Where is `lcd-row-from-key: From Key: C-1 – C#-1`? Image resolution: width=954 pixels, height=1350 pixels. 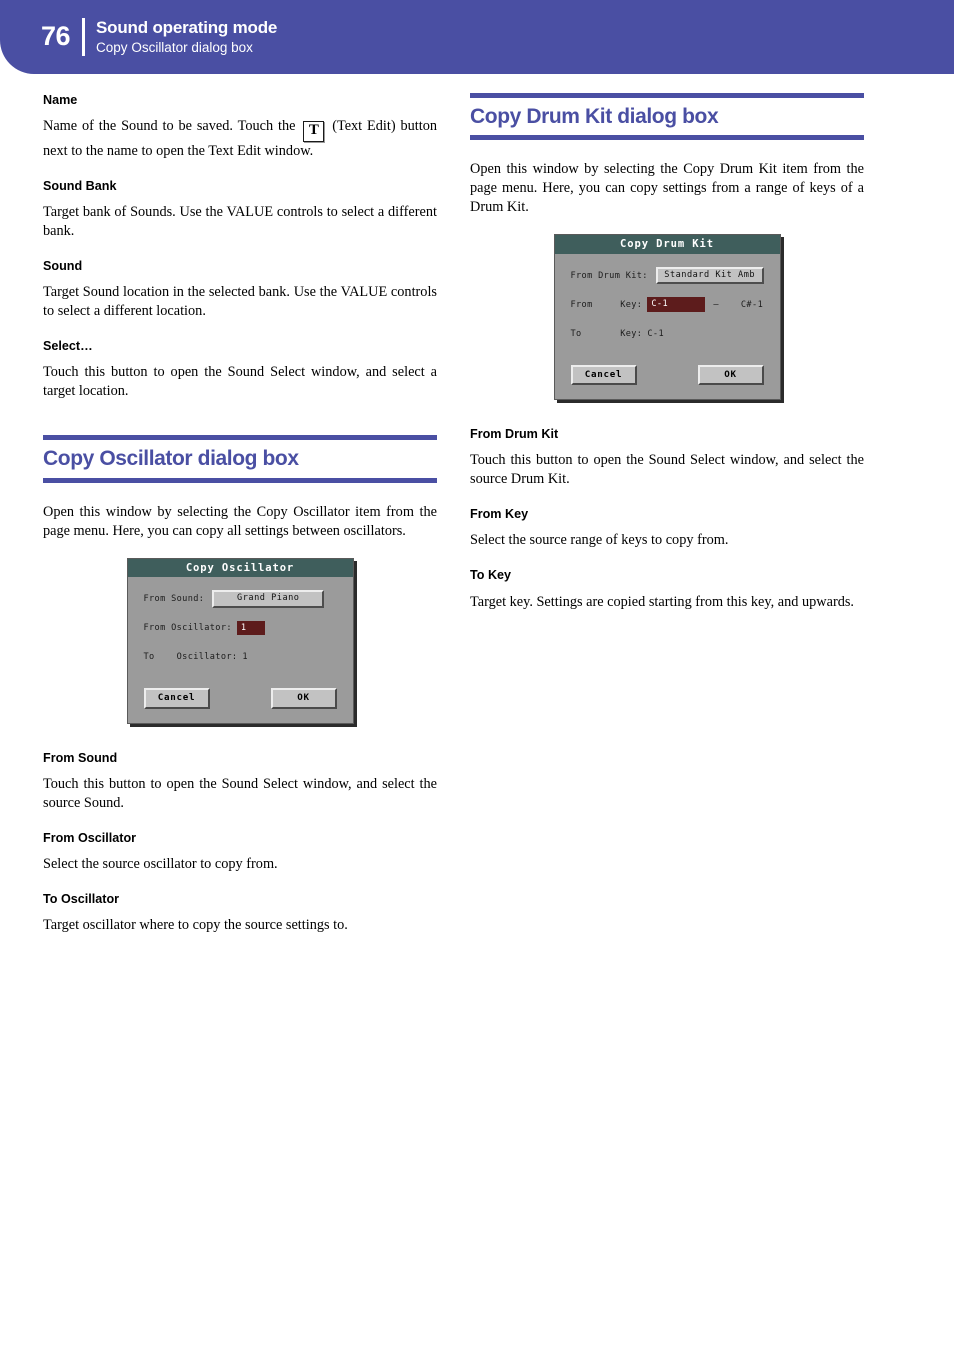 lcd-row-from-key: From Key: C-1 – C#-1 is located at coordinates (667, 305).